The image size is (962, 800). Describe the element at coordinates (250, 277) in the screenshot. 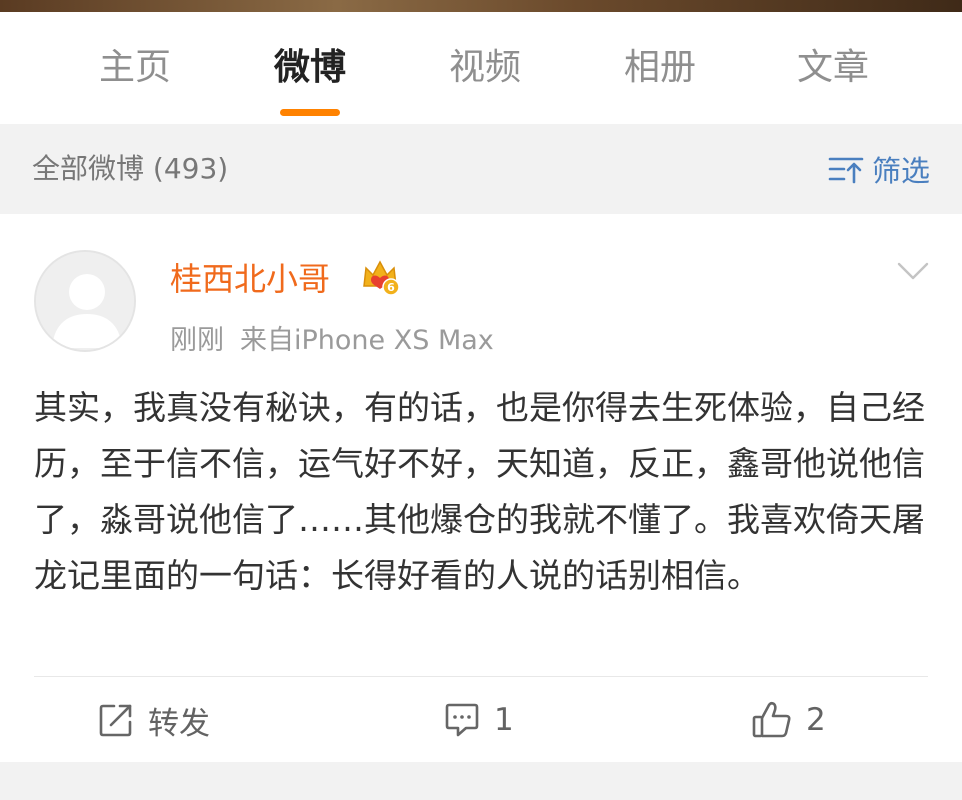

I see `post-username: 桂西北小哥` at that location.